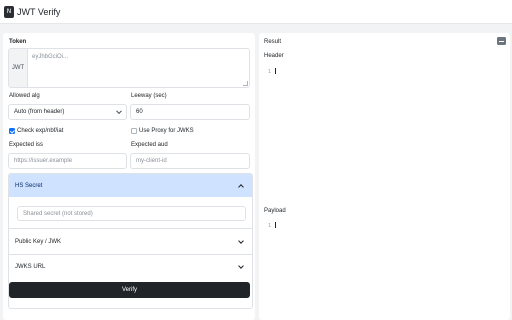 Image resolution: width=512 pixels, height=320 pixels. Describe the element at coordinates (275, 225) in the screenshot. I see `payload-editor-cursor` at that location.